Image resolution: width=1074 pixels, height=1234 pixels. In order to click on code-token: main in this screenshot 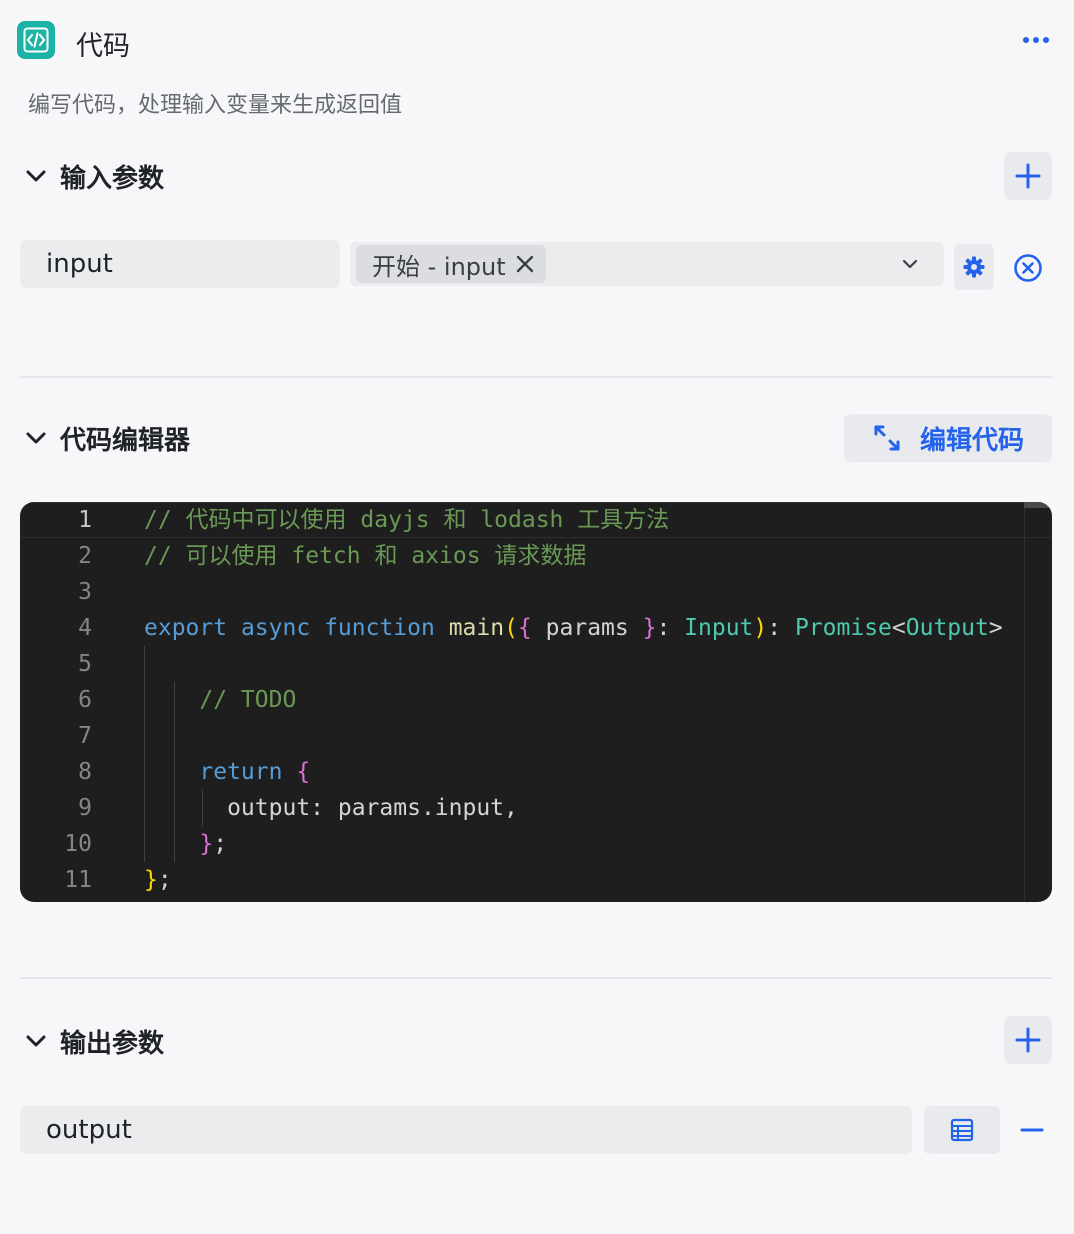, I will do `click(476, 628)`.